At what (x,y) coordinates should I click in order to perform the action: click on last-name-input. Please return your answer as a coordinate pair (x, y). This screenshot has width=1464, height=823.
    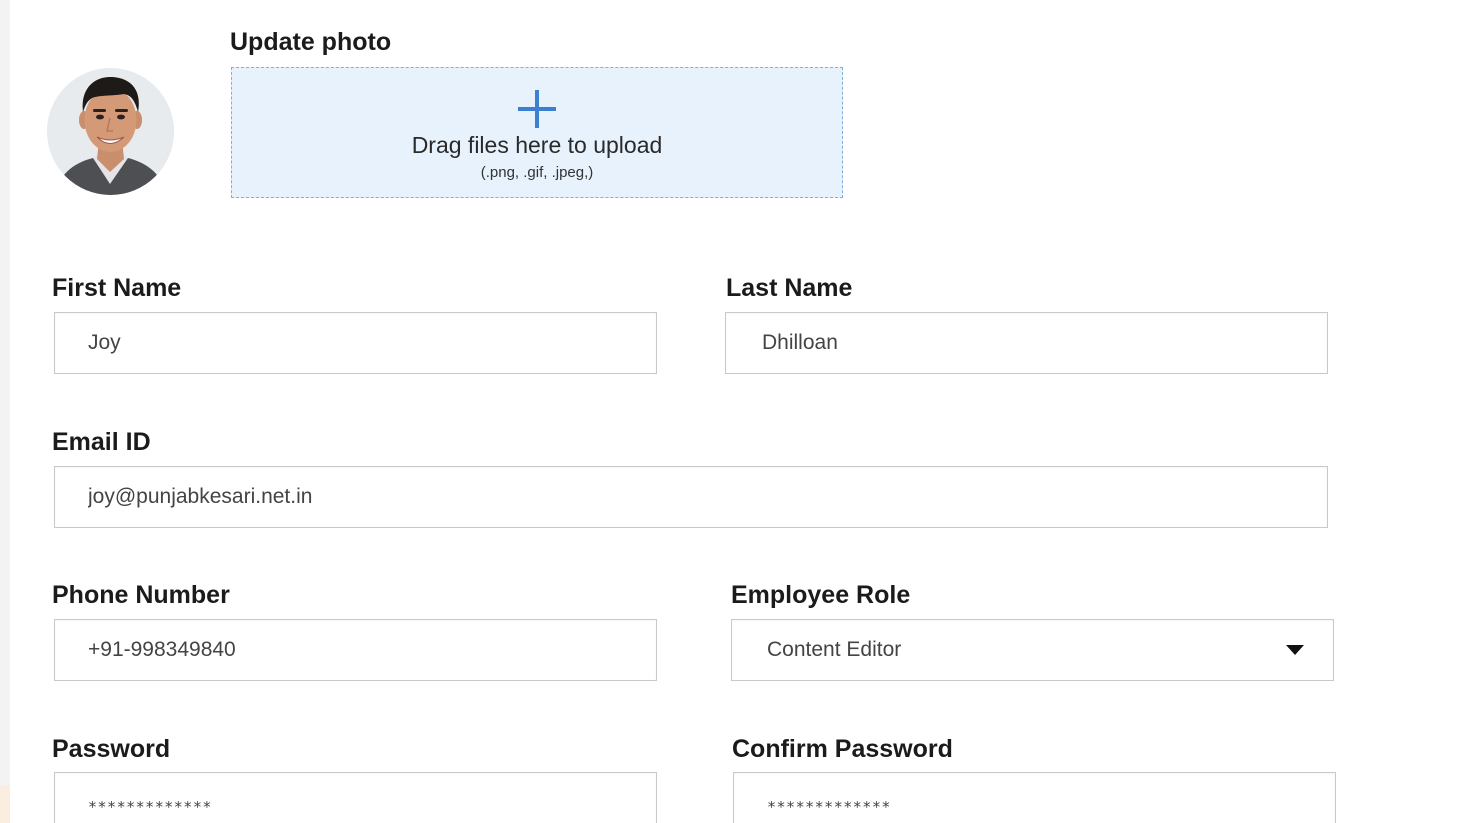
    Looking at the image, I should click on (1026, 343).